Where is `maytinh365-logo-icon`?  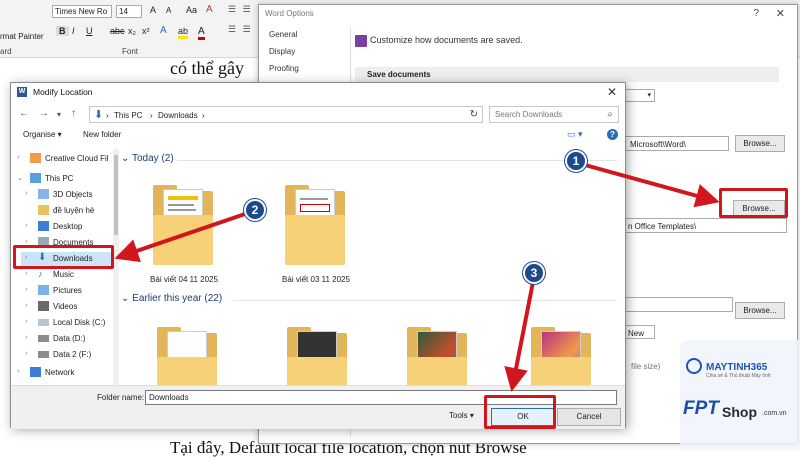 maytinh365-logo-icon is located at coordinates (694, 366).